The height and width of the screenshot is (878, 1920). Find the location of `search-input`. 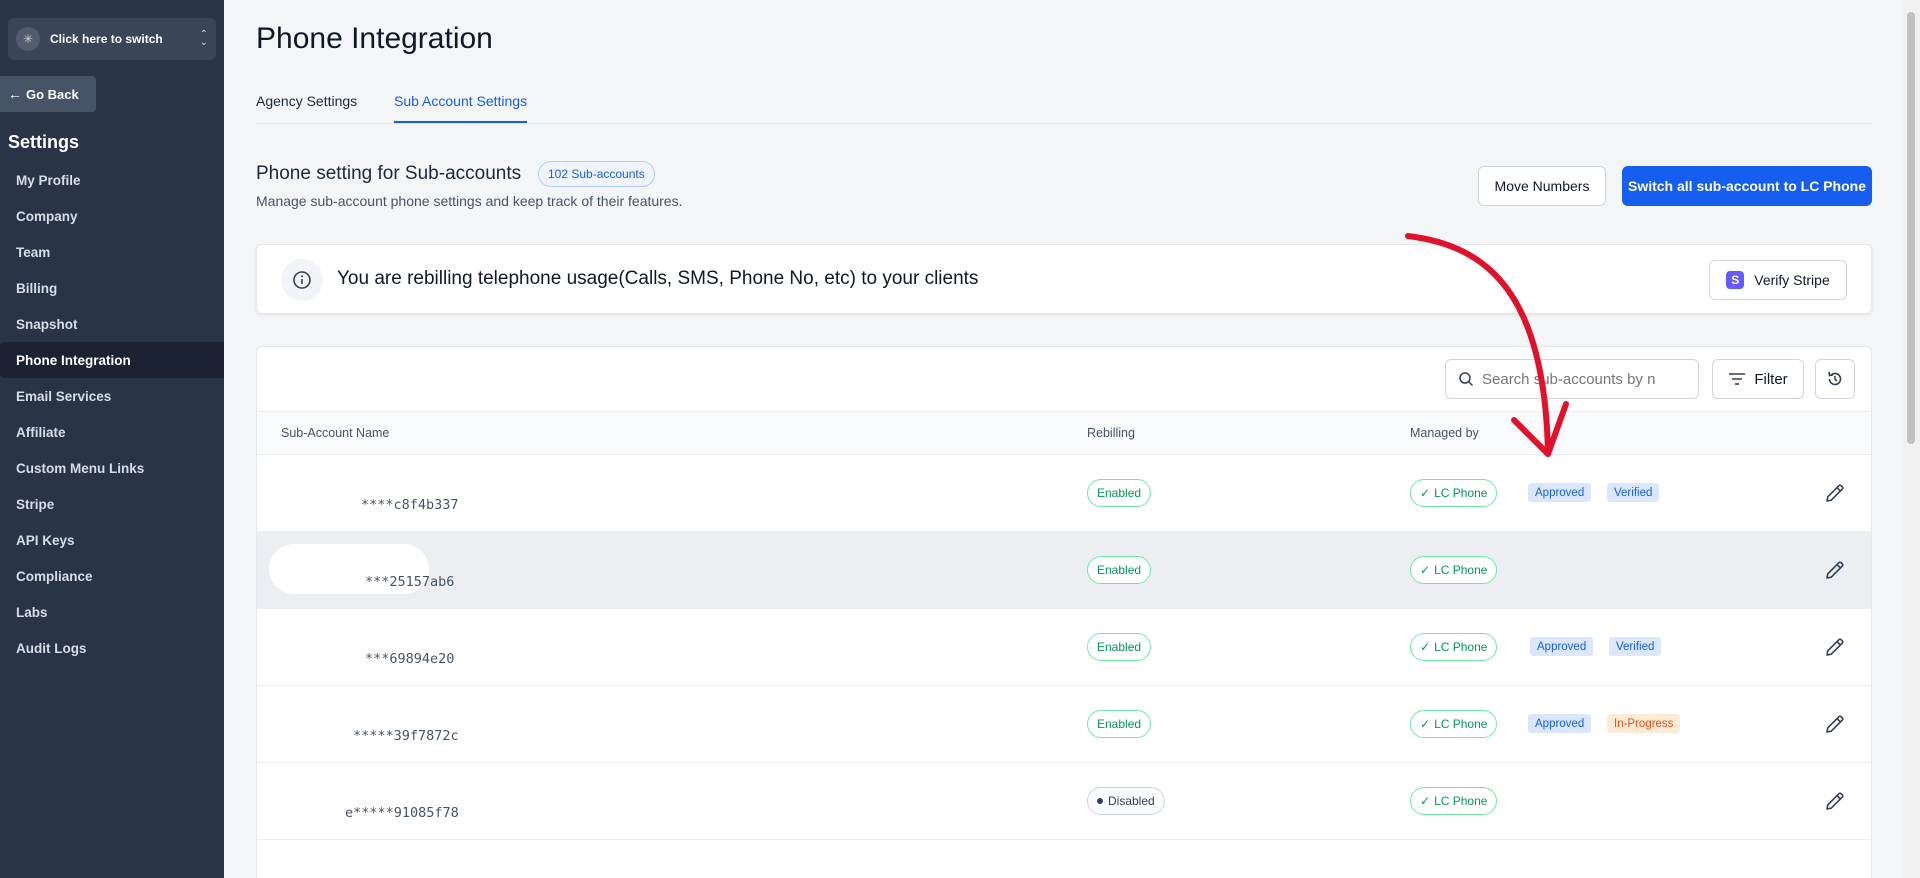

search-input is located at coordinates (1582, 379).